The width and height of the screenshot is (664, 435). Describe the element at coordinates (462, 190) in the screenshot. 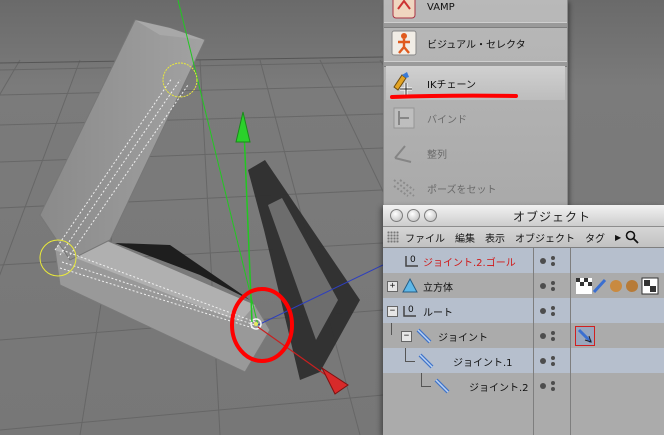

I see `menu-item-label: ポーズをセット` at that location.